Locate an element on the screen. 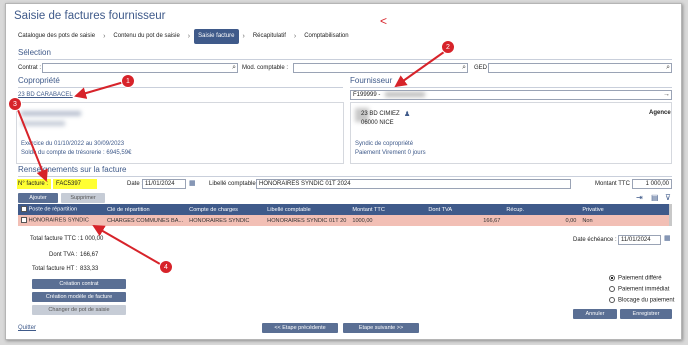 The height and width of the screenshot is (345, 688). callout-badge-3: 3 is located at coordinates (15, 104).